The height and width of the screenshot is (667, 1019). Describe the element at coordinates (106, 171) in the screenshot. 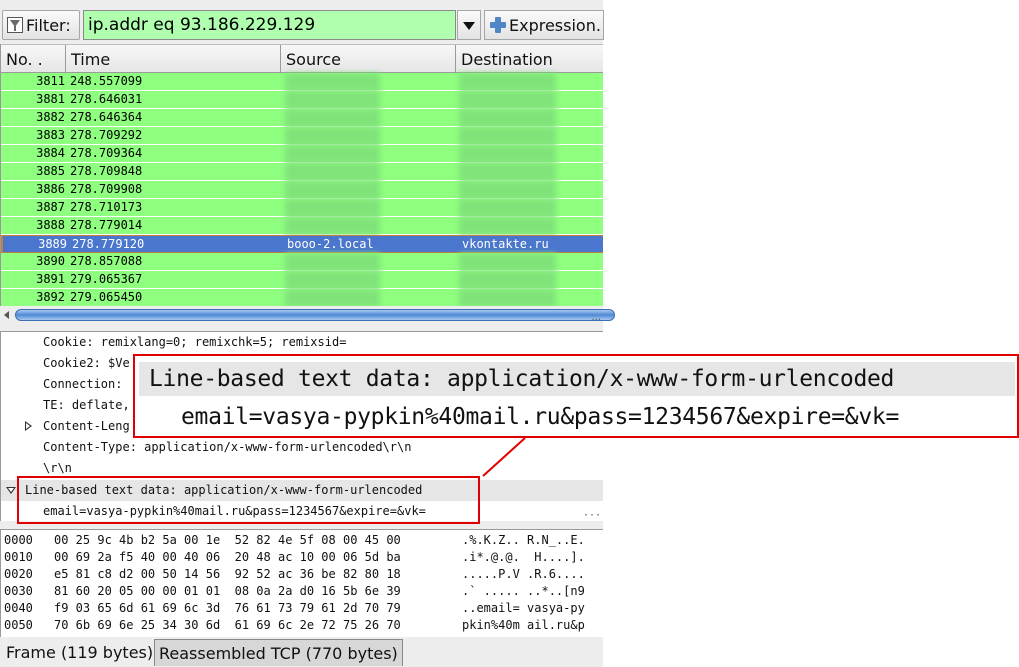

I see `packet-time: 278.709848` at that location.